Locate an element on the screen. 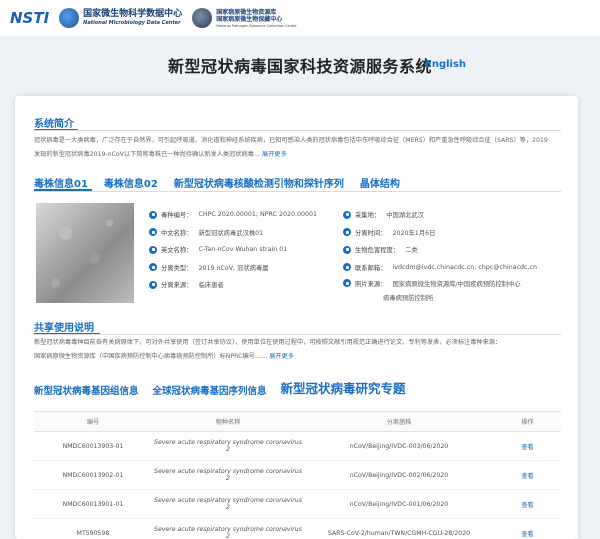  tab-crystal-structure: 晶体结构 is located at coordinates (380, 182).